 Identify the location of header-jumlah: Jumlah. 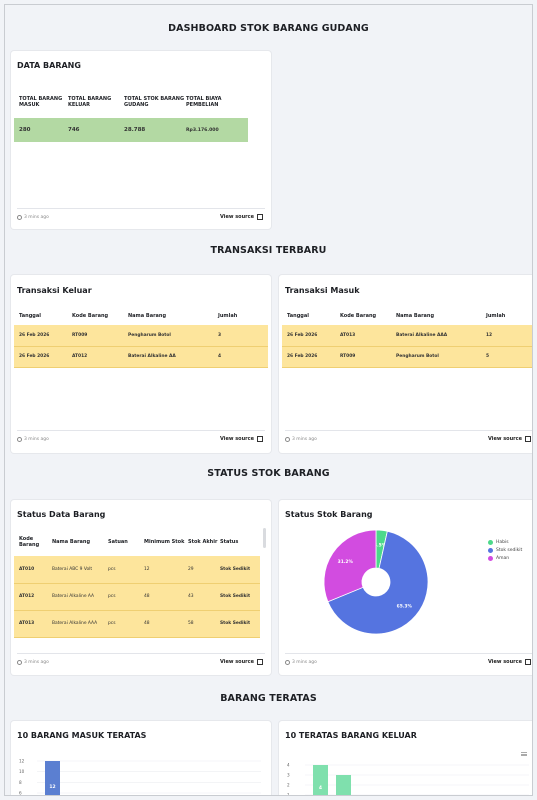
(228, 316).